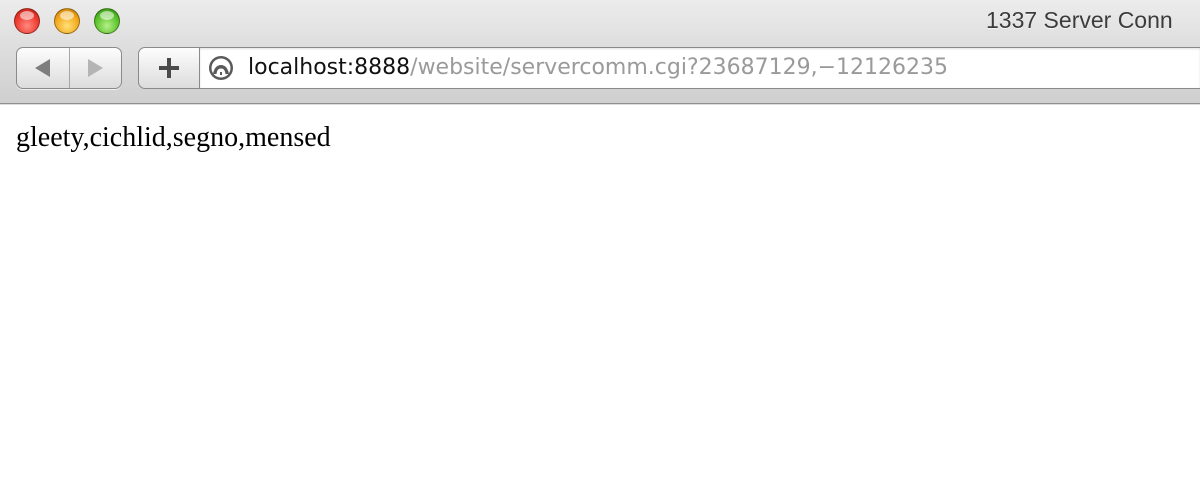 The image size is (1200, 504). I want to click on arrow-right-icon, so click(95, 68).